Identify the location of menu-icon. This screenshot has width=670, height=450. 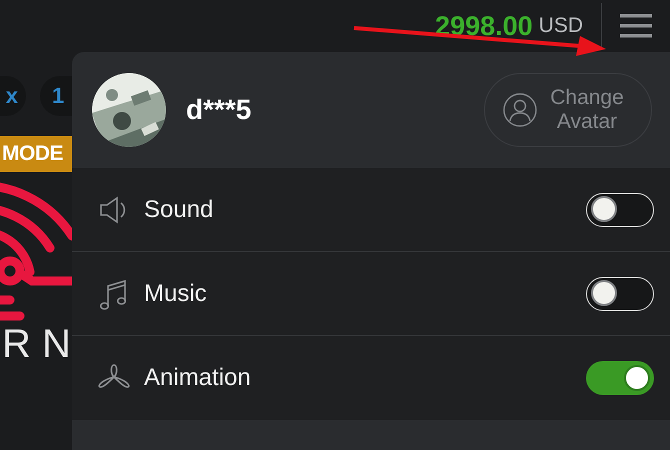
(636, 26).